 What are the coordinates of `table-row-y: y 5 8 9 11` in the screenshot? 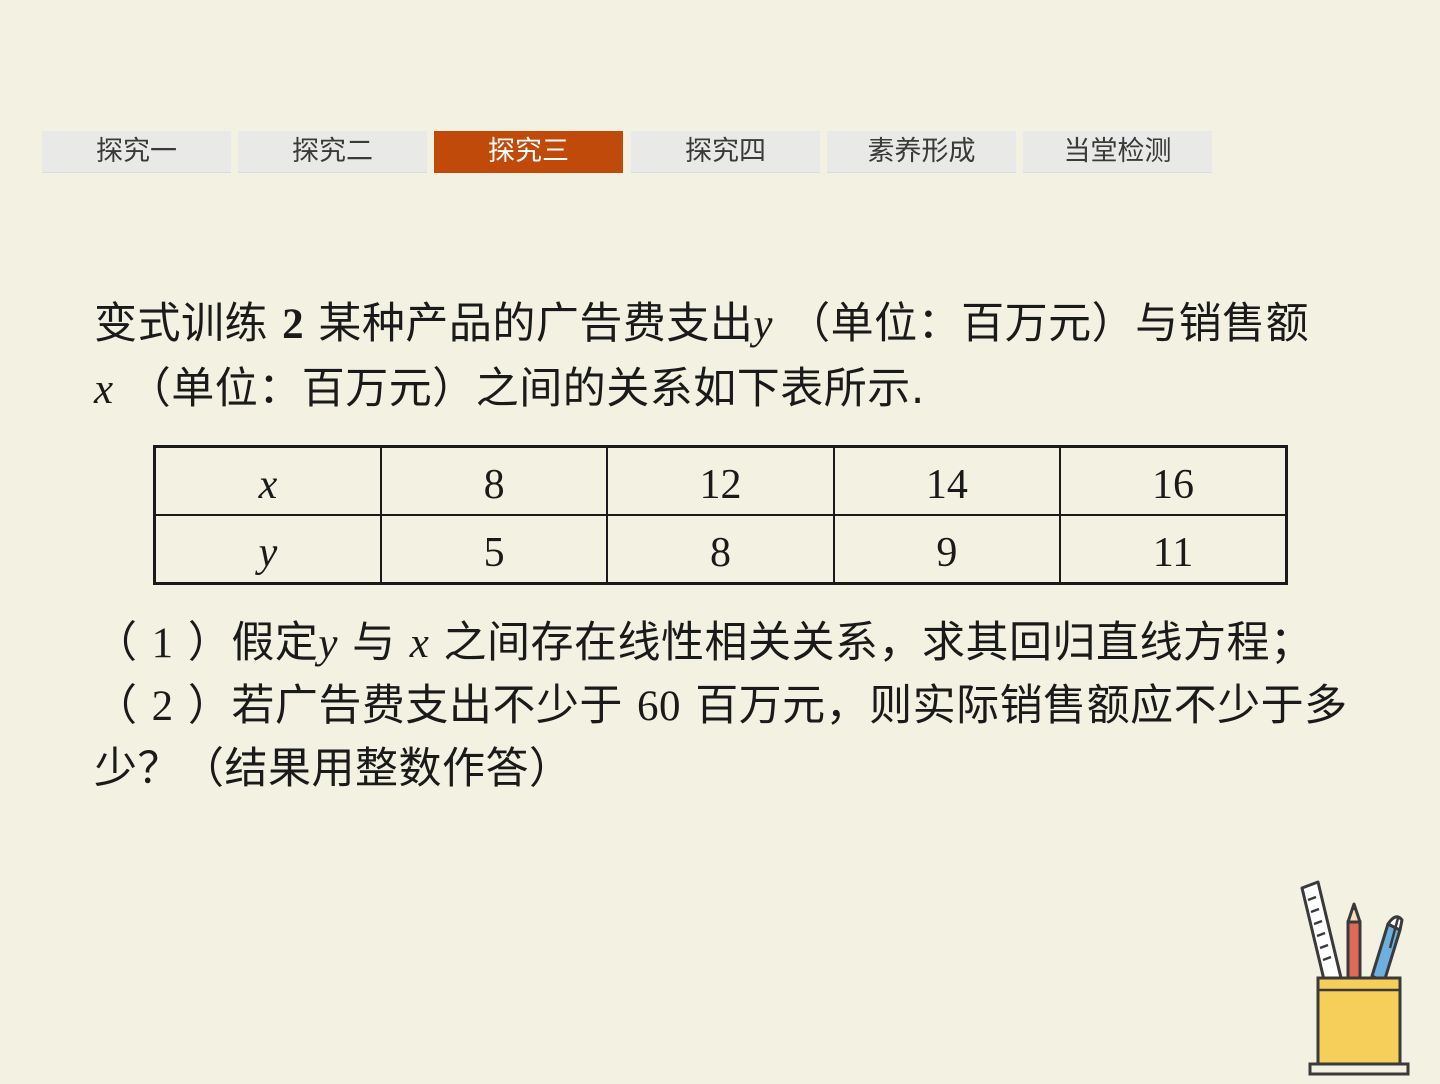 It's located at (720, 549).